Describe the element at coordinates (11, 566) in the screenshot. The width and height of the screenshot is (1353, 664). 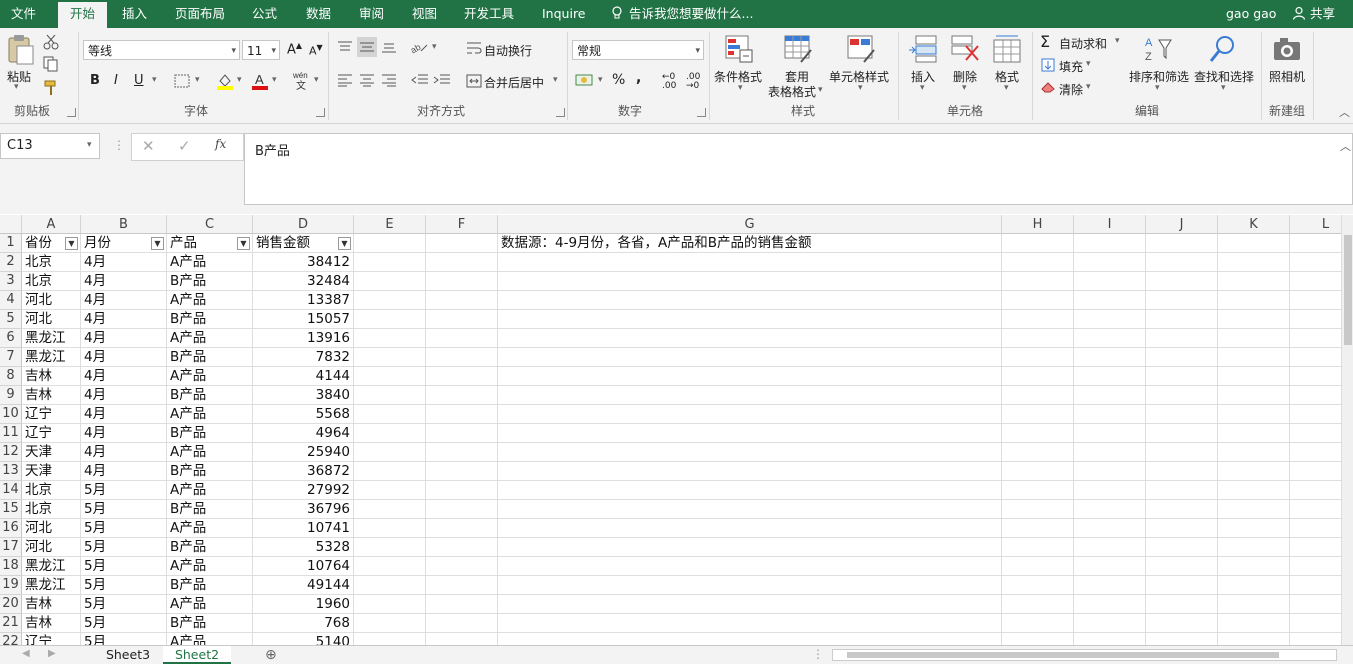
I see `row-header: 18` at that location.